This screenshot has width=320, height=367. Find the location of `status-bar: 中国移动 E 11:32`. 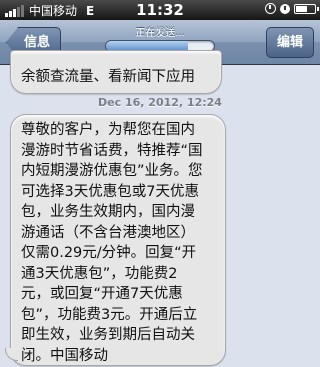

status-bar: 中国移动 E 11:32 is located at coordinates (160, 10).